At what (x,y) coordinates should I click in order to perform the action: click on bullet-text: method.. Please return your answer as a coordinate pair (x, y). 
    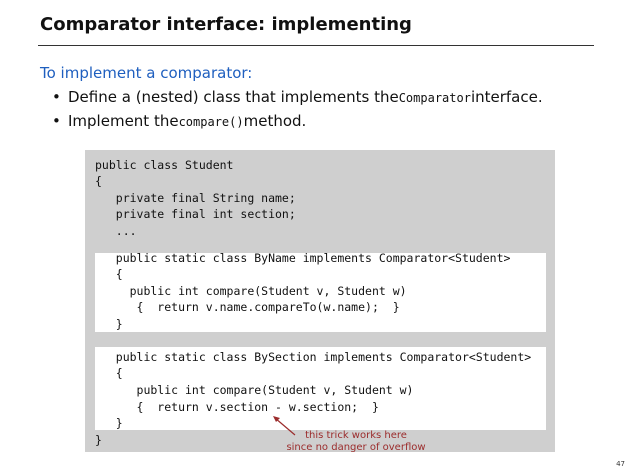
    Looking at the image, I should click on (275, 121).